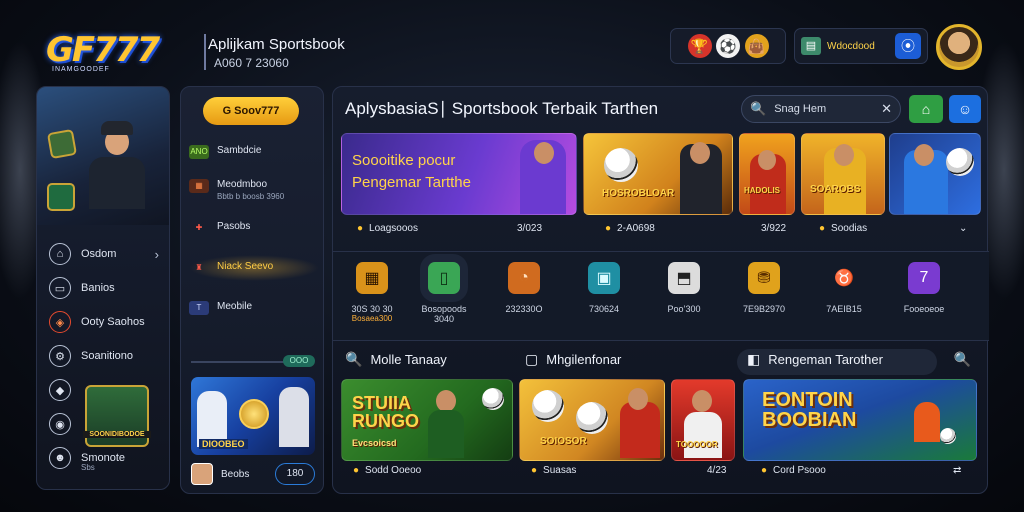 The height and width of the screenshot is (512, 1024). I want to click on soccer-ball-icon: ⚽, so click(728, 46).